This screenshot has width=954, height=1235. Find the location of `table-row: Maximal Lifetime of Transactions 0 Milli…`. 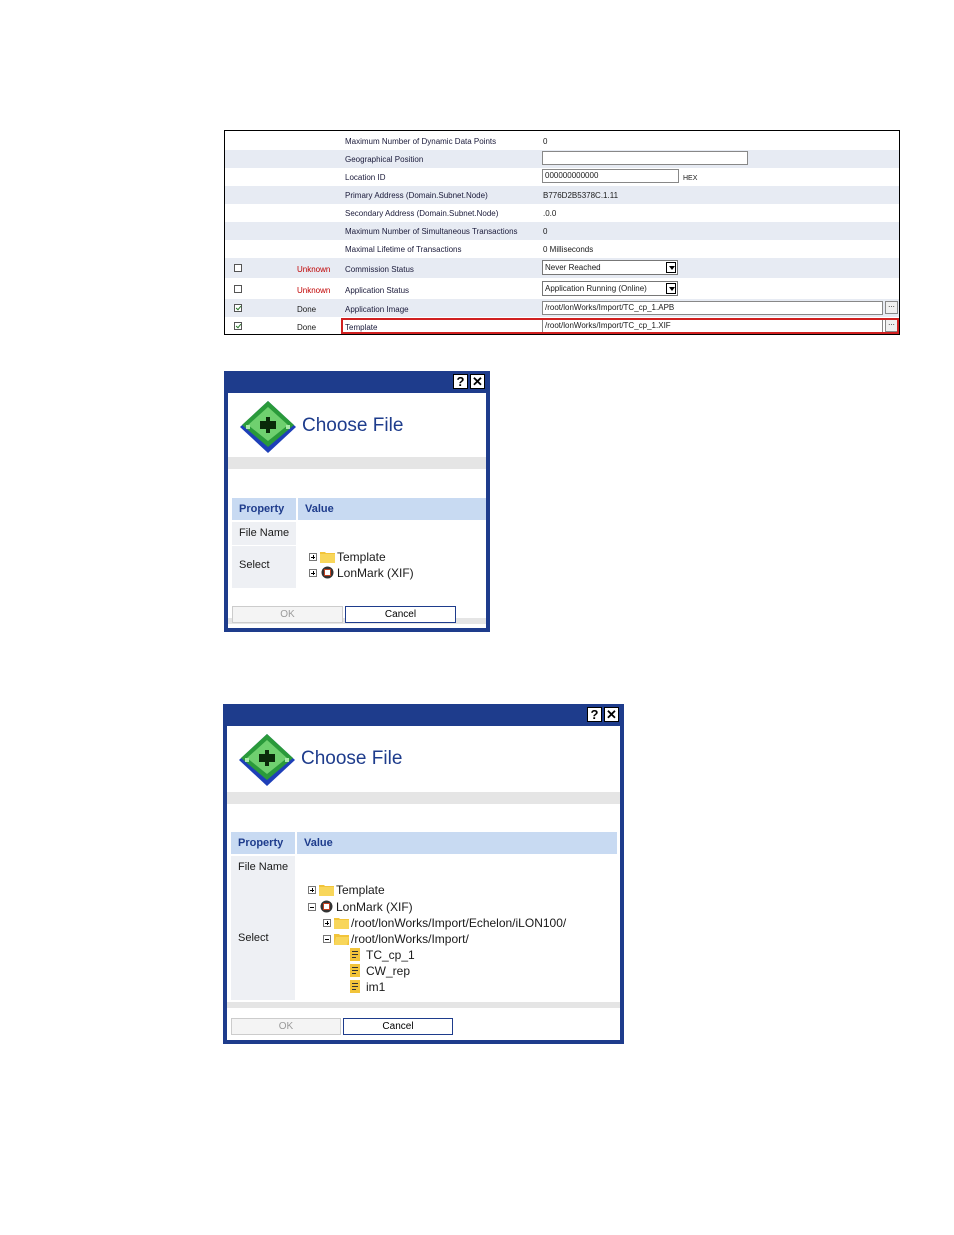

table-row: Maximal Lifetime of Transactions 0 Milli… is located at coordinates (562, 249).